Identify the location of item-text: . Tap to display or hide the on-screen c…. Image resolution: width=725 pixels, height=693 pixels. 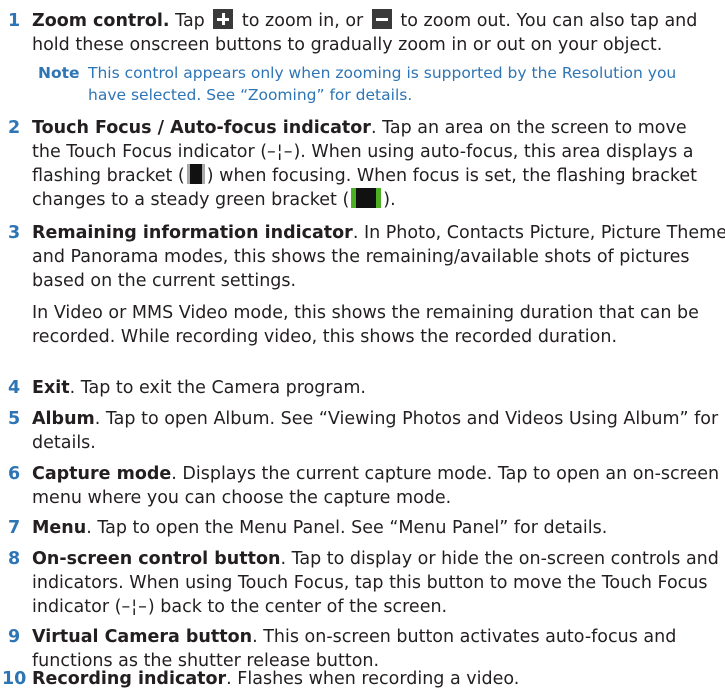
(499, 559).